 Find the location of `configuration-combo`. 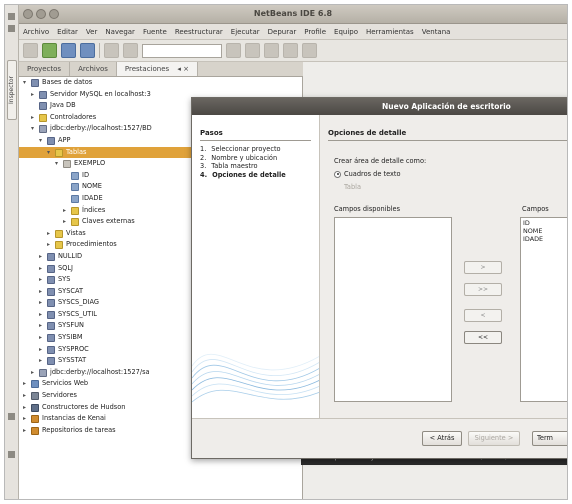

configuration-combo is located at coordinates (182, 50).